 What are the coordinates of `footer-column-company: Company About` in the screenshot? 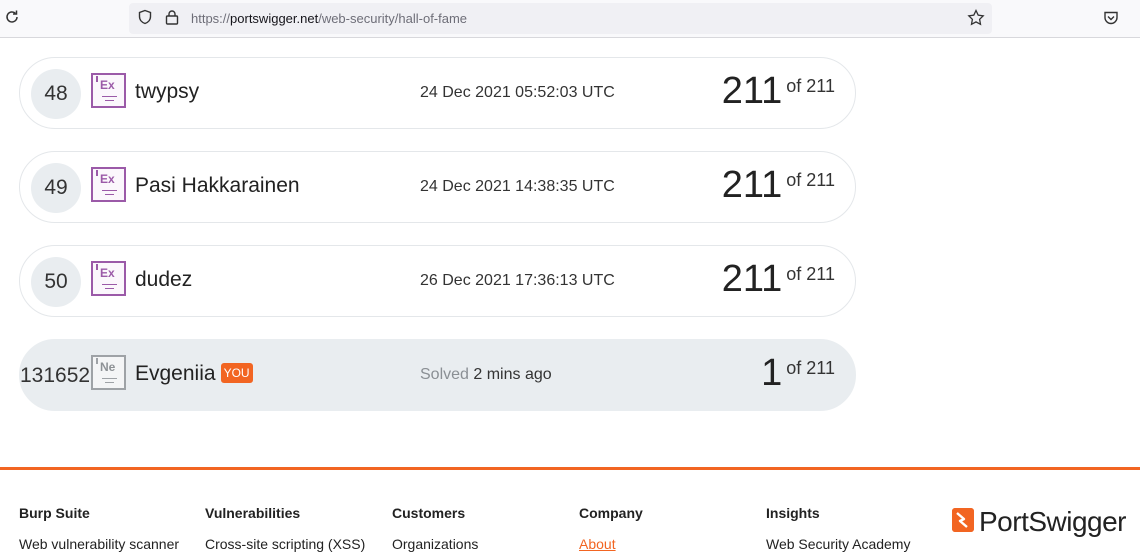 It's located at (611, 528).